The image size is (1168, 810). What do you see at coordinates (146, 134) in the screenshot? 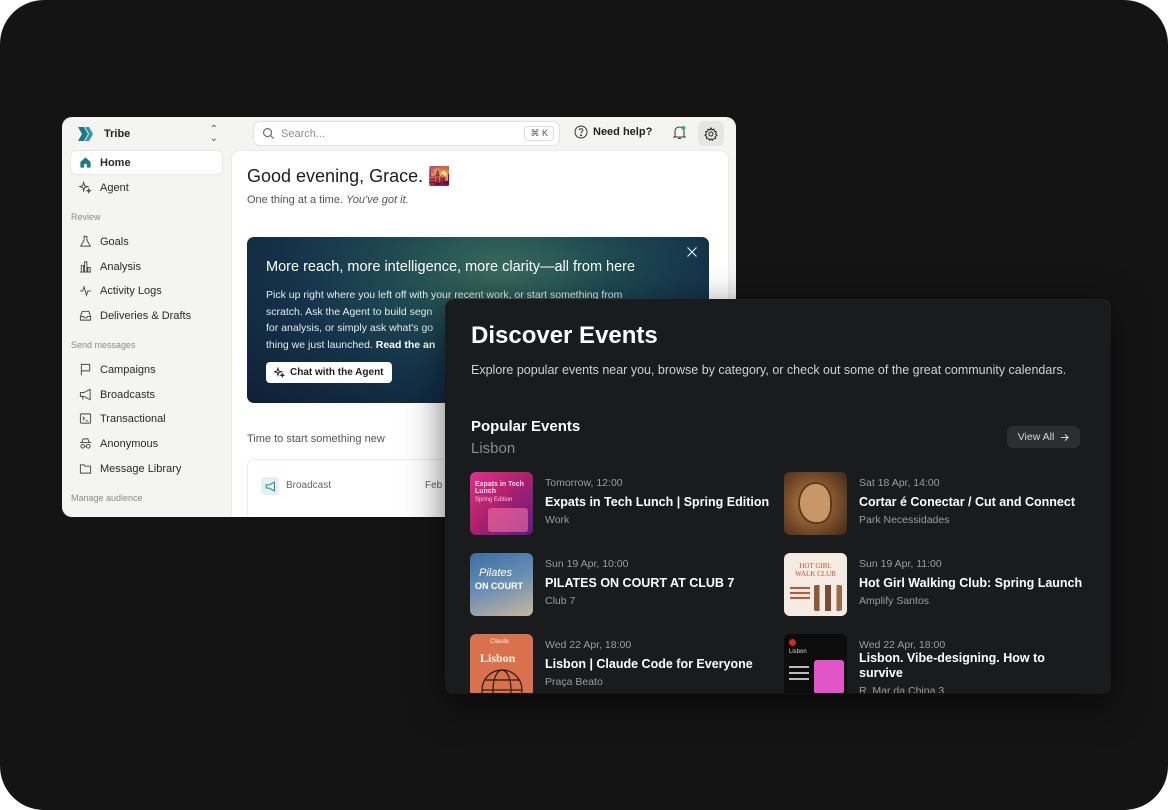
I see `workspace-switcher: Tribe ⌃ ⌄` at bounding box center [146, 134].